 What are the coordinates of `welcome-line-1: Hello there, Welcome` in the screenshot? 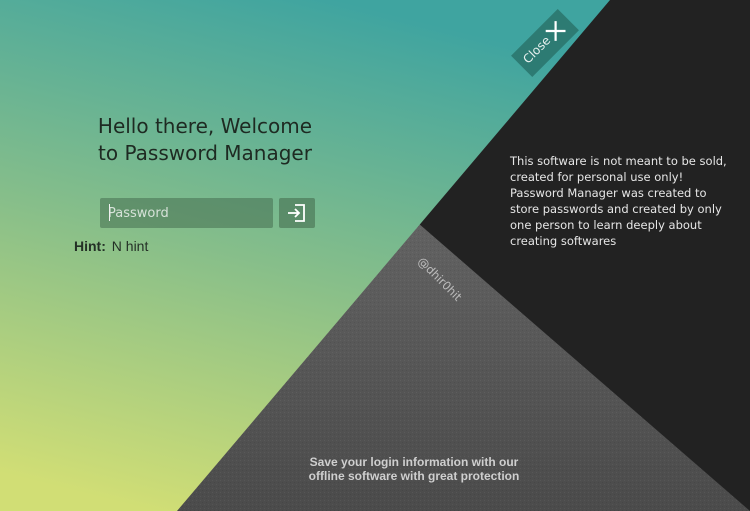 It's located at (205, 126).